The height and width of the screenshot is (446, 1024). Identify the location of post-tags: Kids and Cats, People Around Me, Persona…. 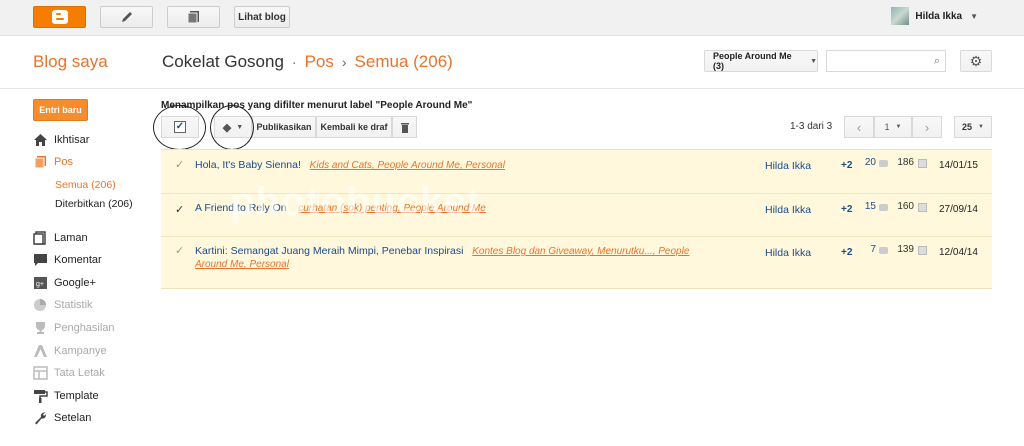
(407, 165).